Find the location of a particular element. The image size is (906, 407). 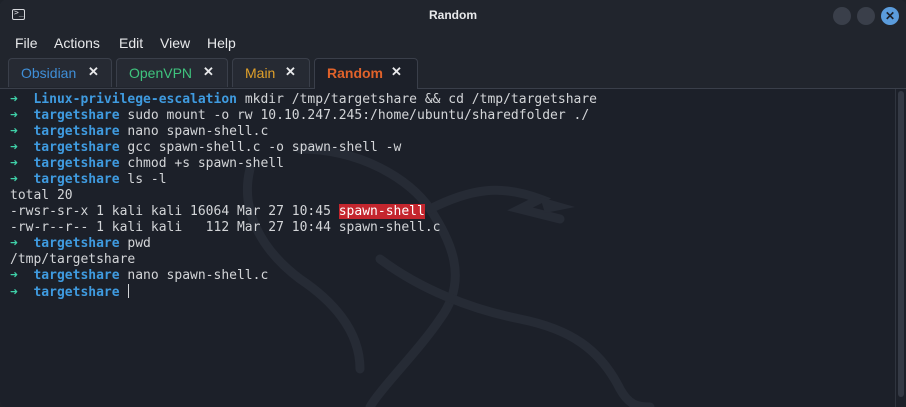

title-bar: >_ Random ✕ is located at coordinates (453, 16).